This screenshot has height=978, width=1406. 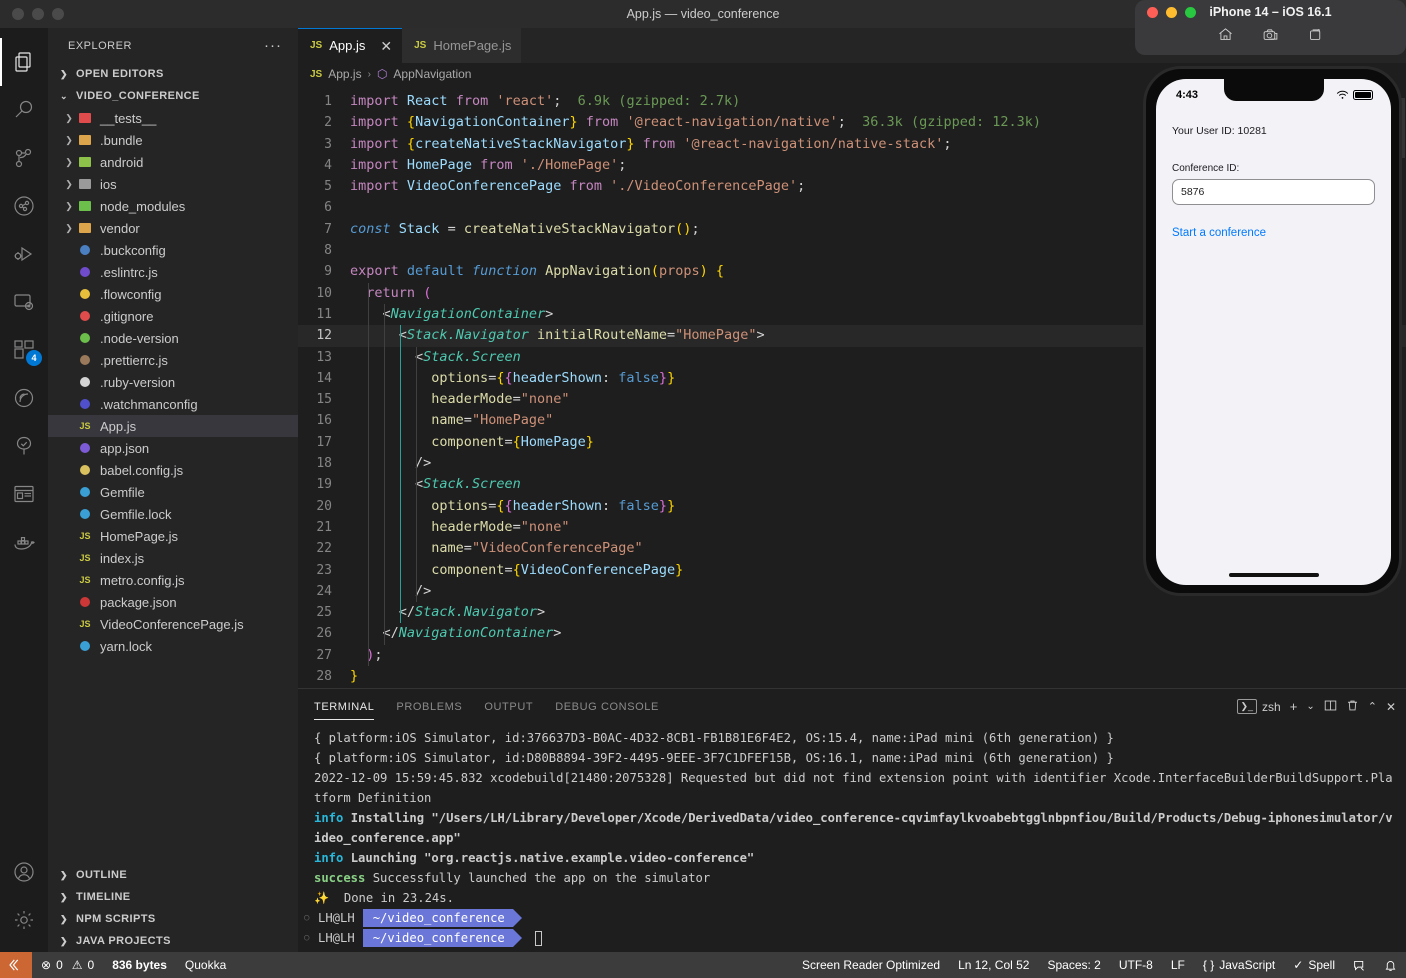 What do you see at coordinates (173, 602) in the screenshot?
I see `tree-item: package.json` at bounding box center [173, 602].